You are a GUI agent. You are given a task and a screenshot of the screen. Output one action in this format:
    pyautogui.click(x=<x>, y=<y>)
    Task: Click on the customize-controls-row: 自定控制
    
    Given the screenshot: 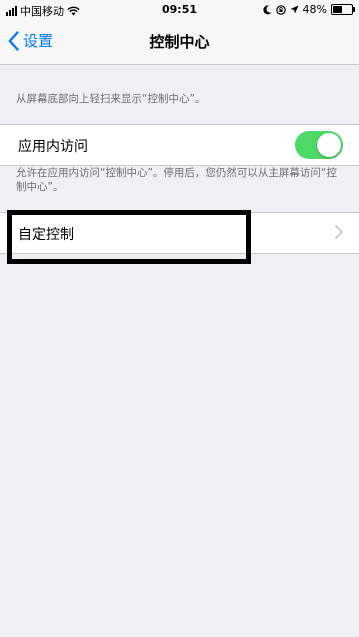 What is the action you would take?
    pyautogui.click(x=179, y=233)
    